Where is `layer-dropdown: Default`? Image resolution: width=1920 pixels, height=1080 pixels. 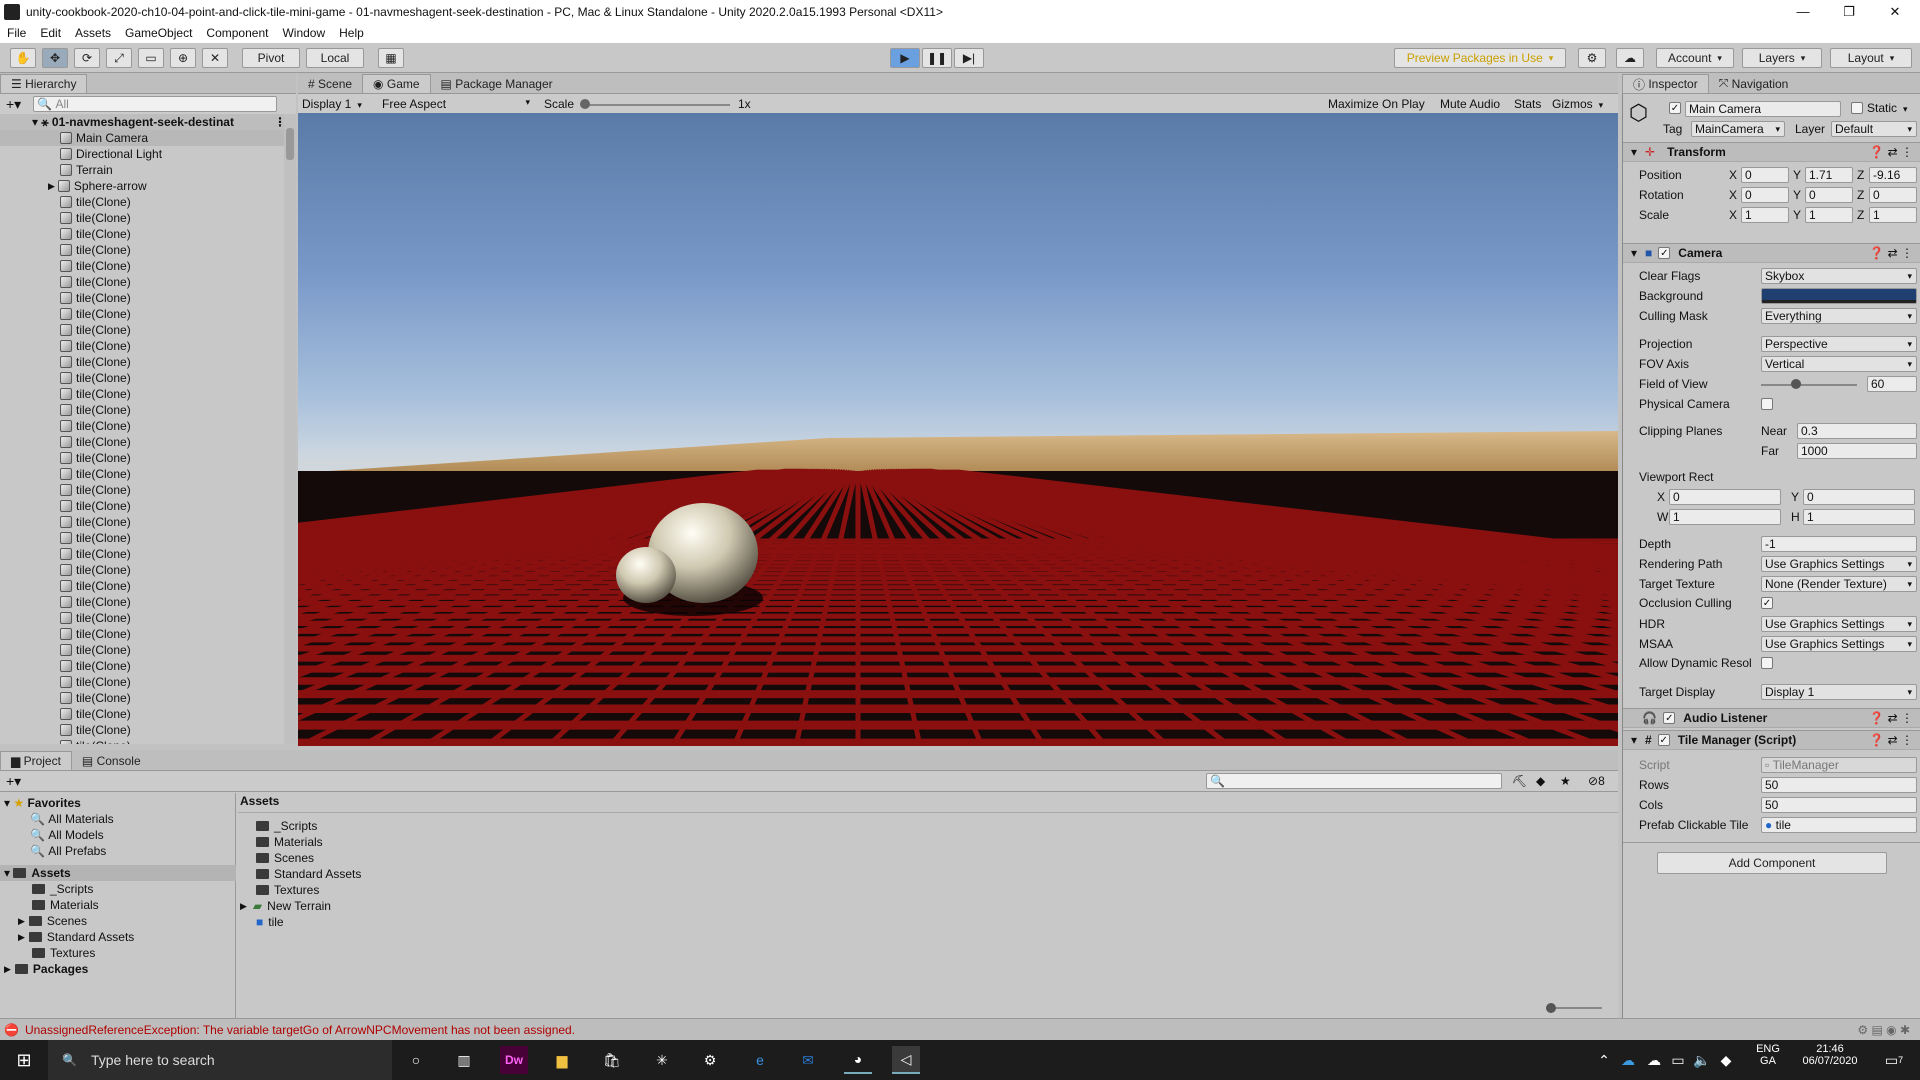 layer-dropdown: Default is located at coordinates (1874, 129).